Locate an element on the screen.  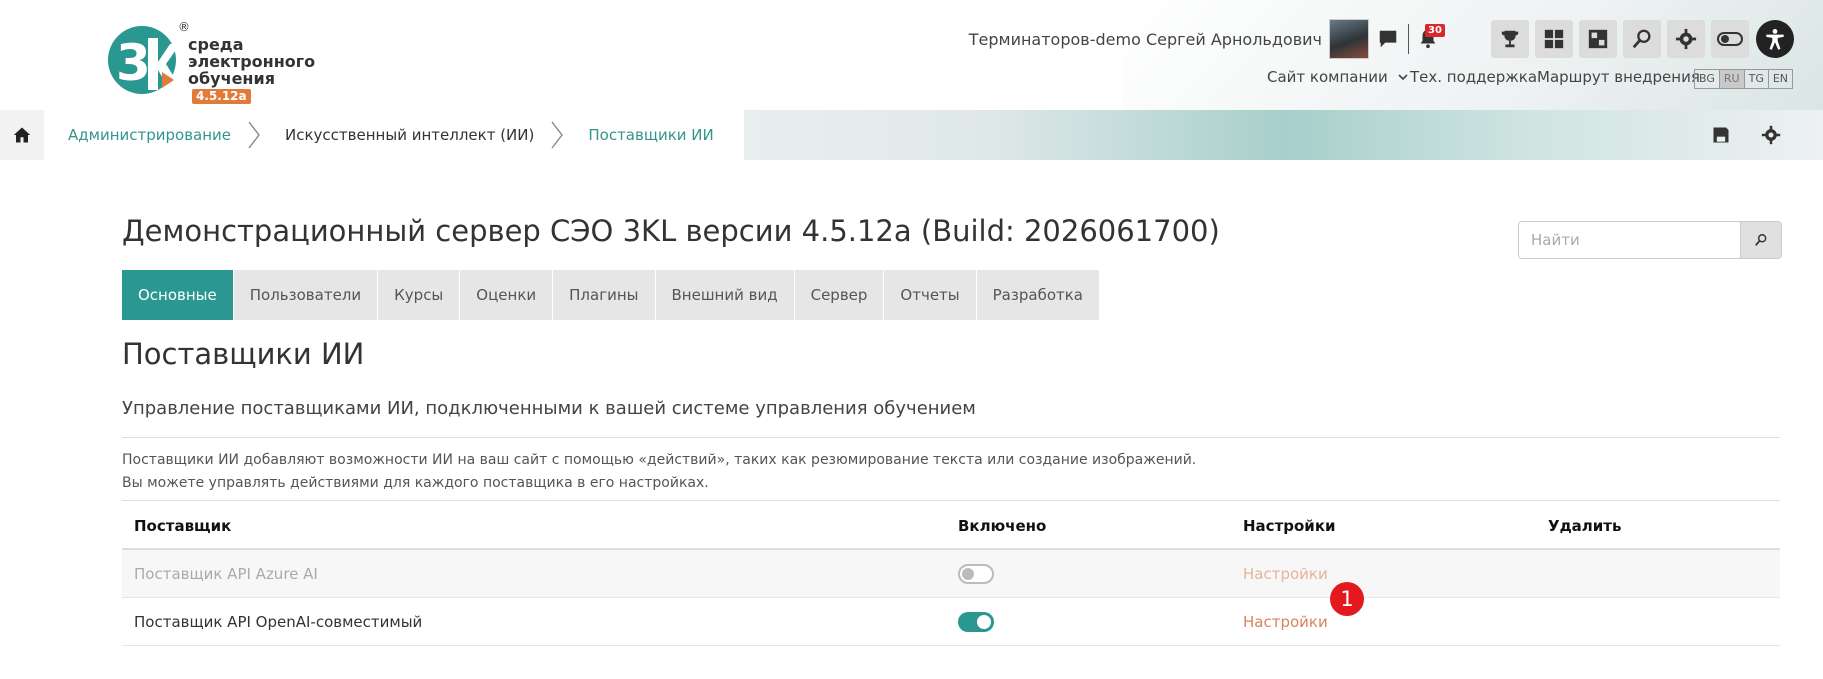
puzzle-icon is located at coordinates (1598, 39).